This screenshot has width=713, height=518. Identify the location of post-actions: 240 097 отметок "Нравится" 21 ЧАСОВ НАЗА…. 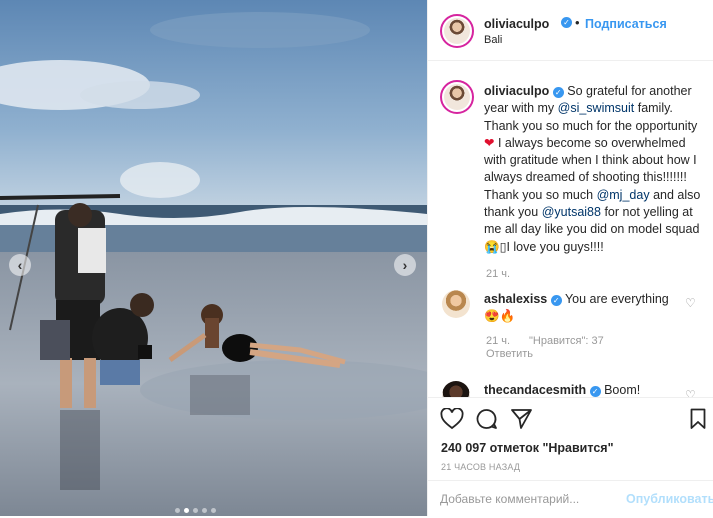
(570, 457).